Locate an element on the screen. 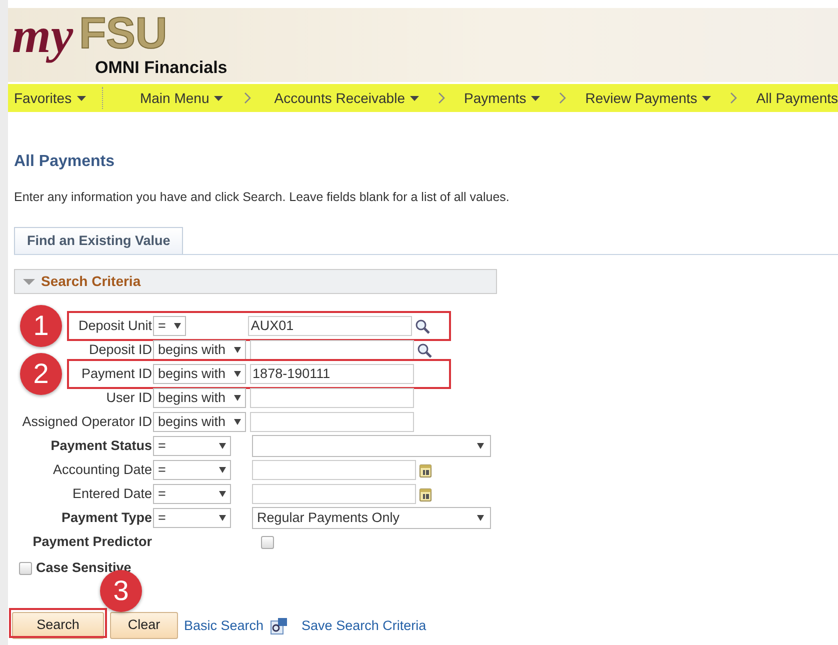  field-label: Payment ID is located at coordinates (116, 373).